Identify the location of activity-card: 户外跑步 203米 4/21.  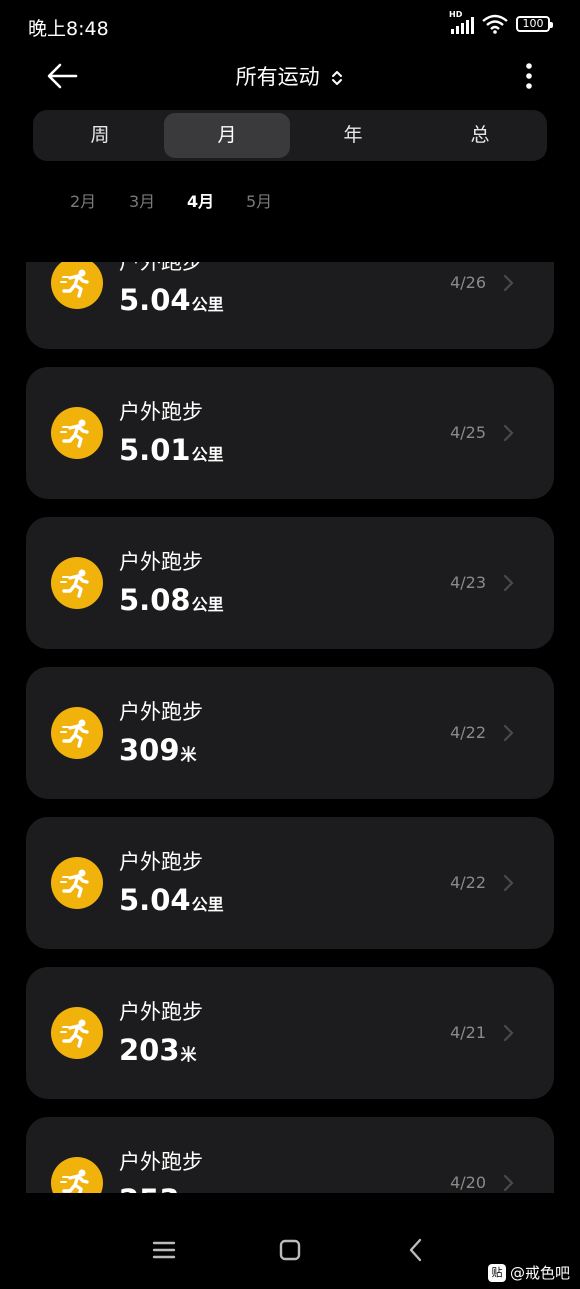
(290, 1033).